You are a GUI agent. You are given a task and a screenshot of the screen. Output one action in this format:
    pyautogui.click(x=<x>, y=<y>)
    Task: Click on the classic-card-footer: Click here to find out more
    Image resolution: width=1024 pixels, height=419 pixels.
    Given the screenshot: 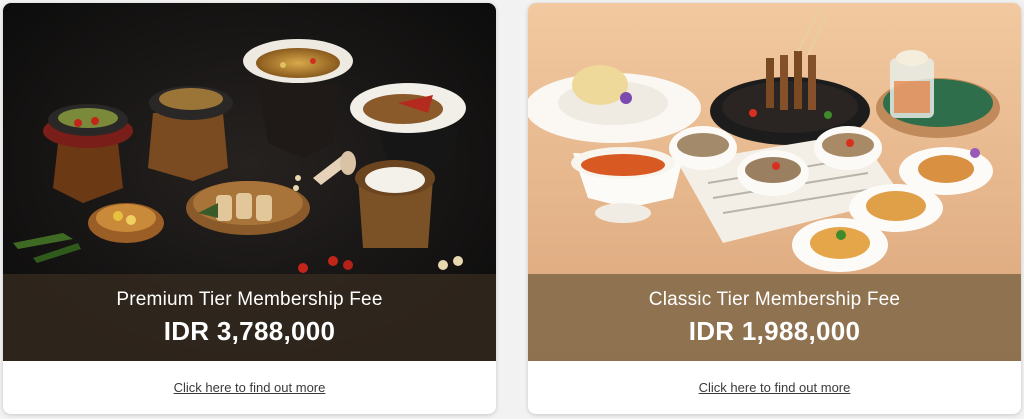 What is the action you would take?
    pyautogui.click(x=774, y=387)
    